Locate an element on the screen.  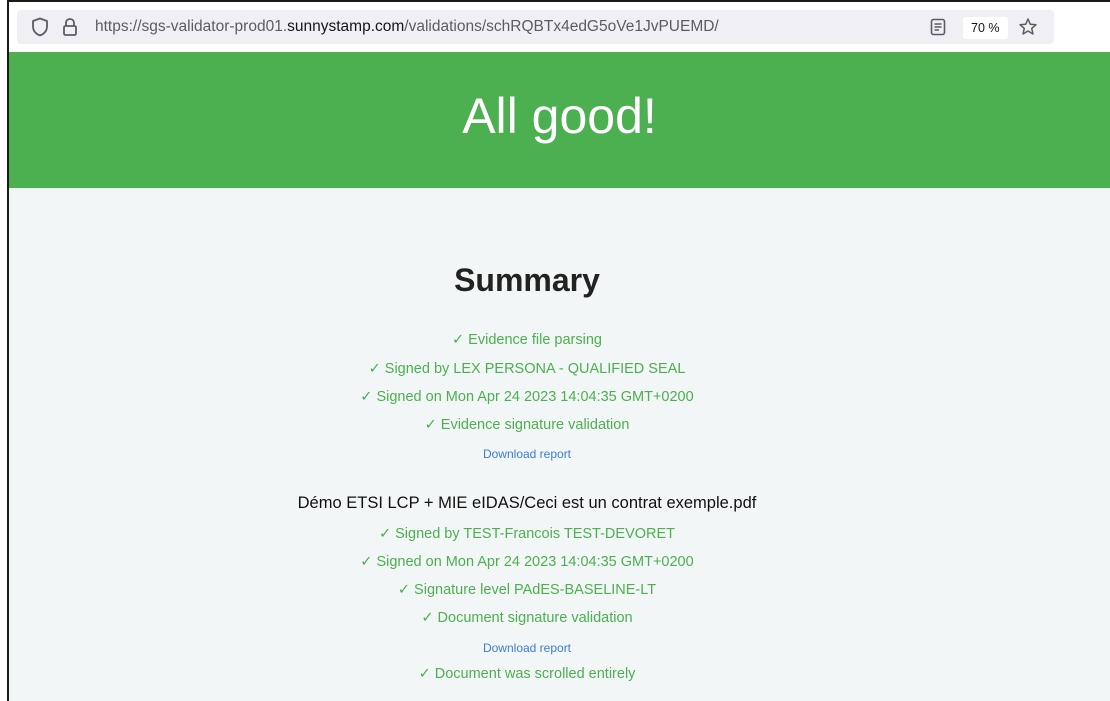
summary-title: Summary is located at coordinates (527, 280).